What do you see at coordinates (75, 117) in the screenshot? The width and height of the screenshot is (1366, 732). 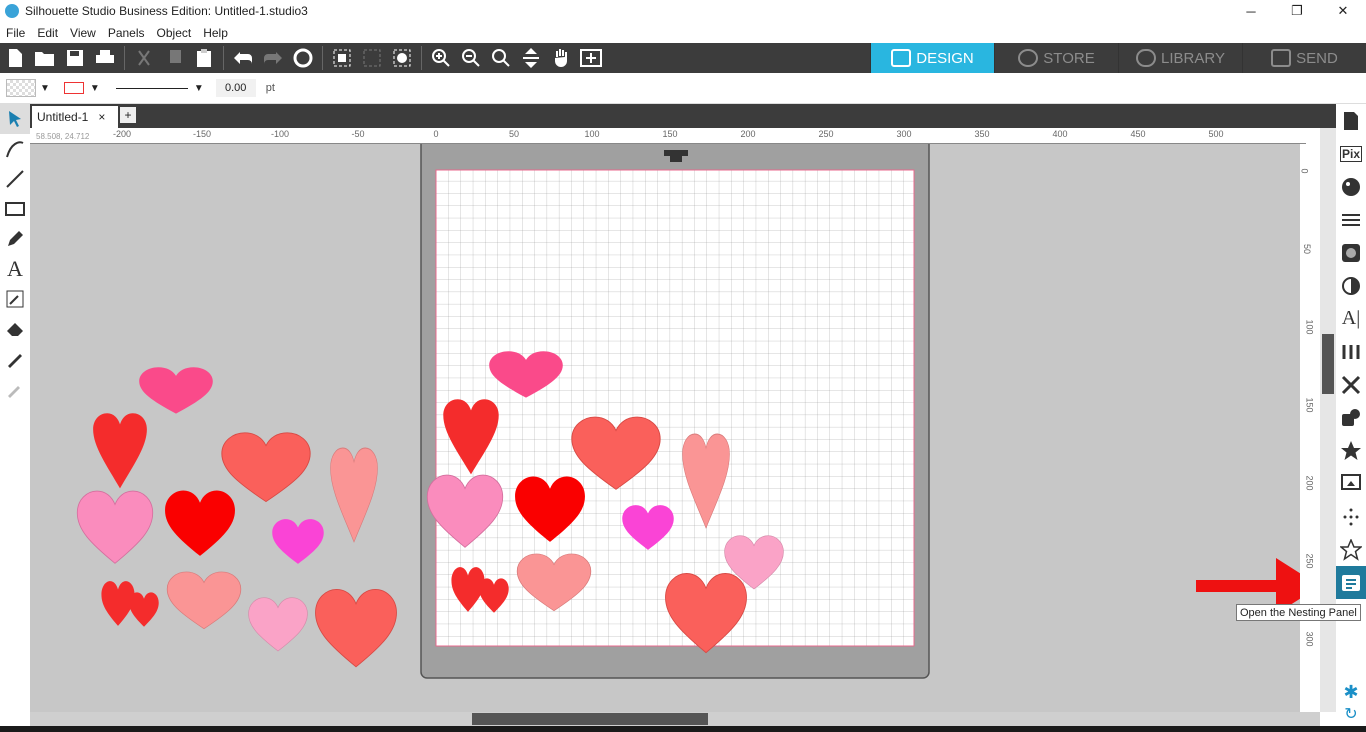 I see `document-tab: Untitled-1 ×` at bounding box center [75, 117].